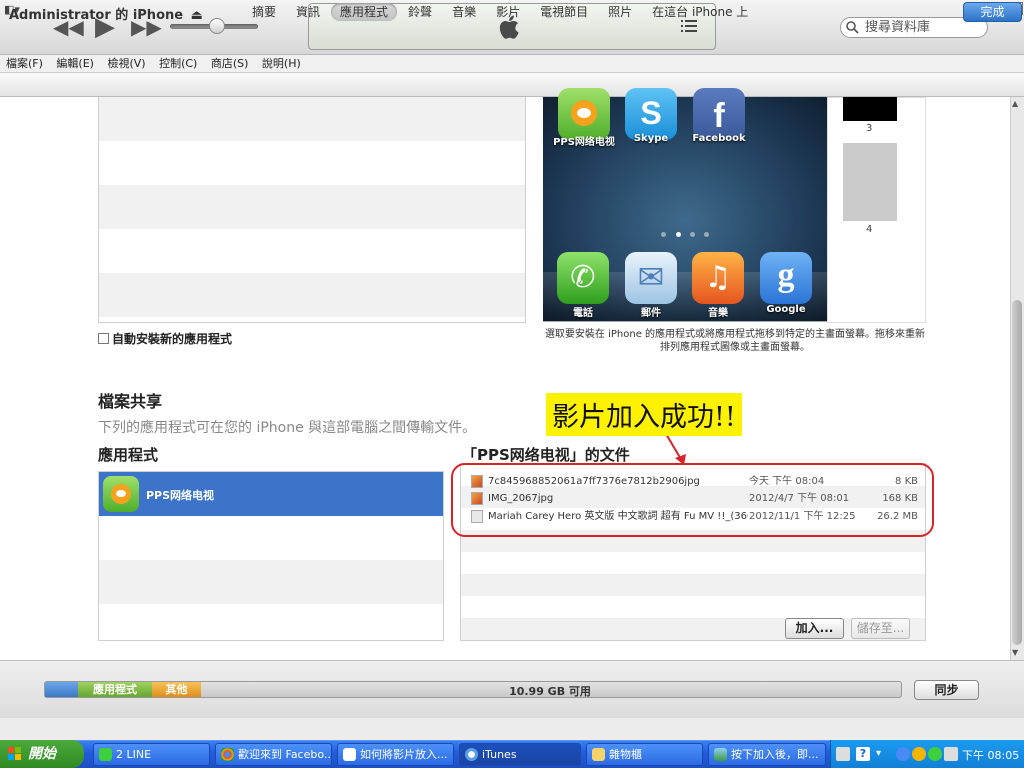  Describe the element at coordinates (75, 63) in the screenshot. I see `menu-edit: 編輯(E)` at that location.